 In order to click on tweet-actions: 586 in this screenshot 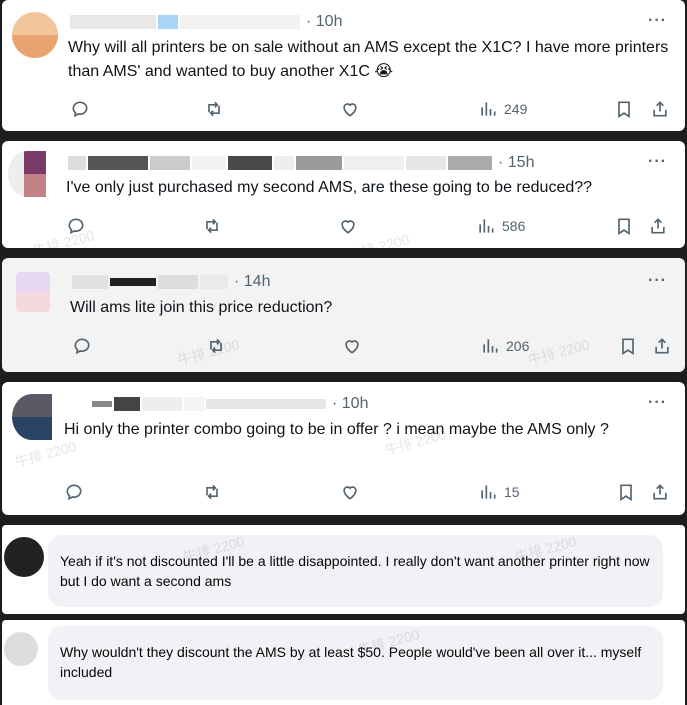, I will do `click(343, 226)`.